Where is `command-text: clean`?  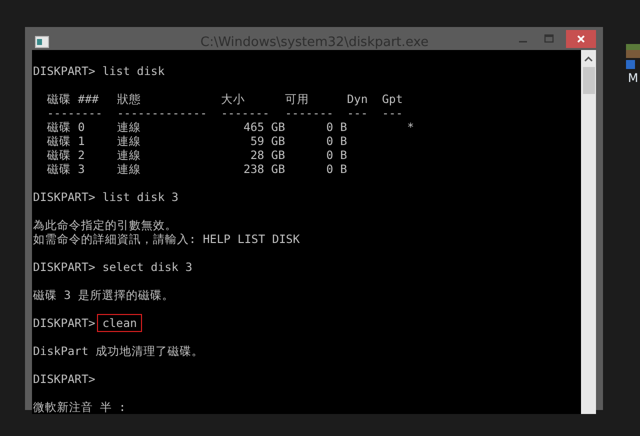
command-text: clean is located at coordinates (119, 323).